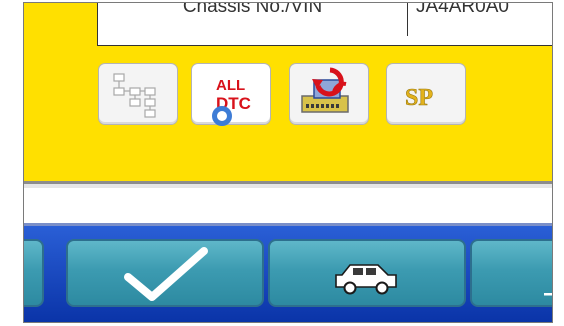  Describe the element at coordinates (230, 85) in the screenshot. I see `svg-text: ALL` at that location.